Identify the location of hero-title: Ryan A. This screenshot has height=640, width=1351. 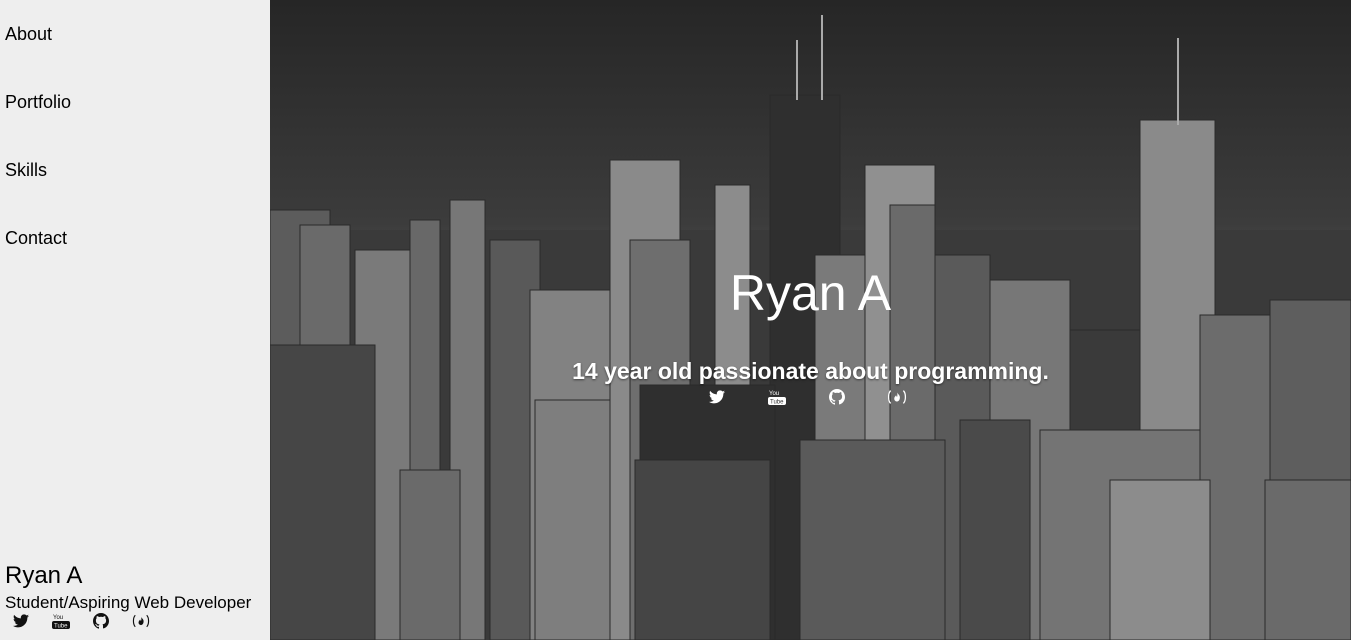
(810, 293).